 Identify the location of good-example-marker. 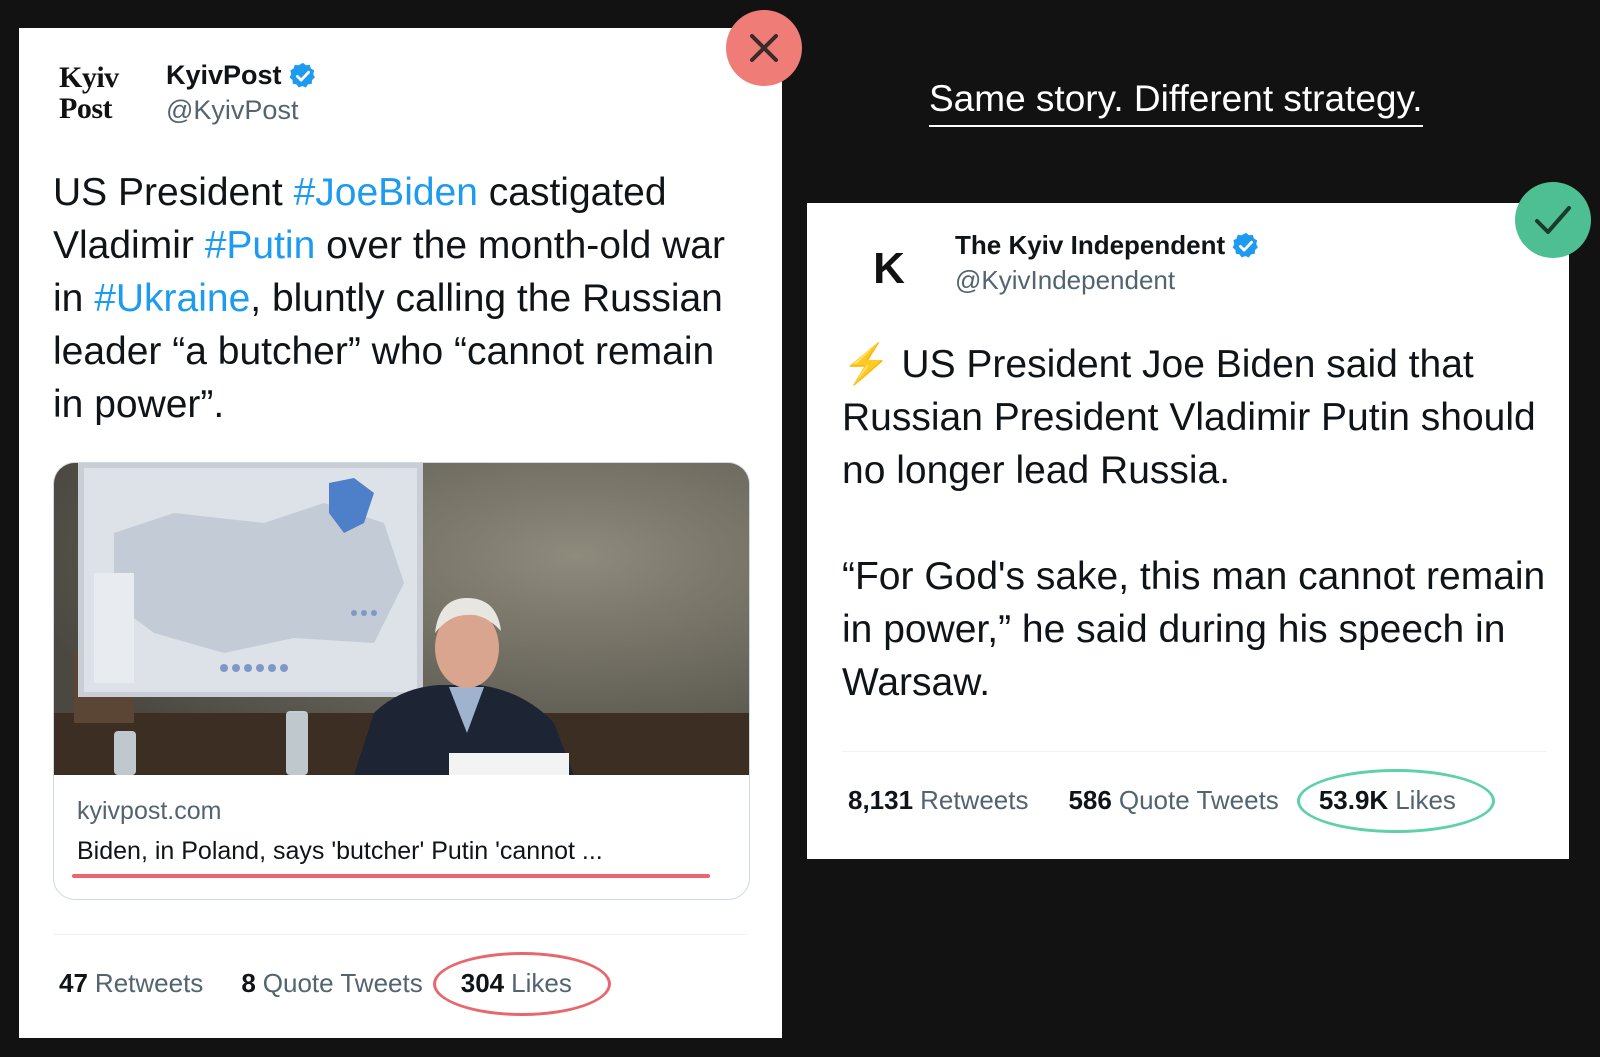
(1553, 220).